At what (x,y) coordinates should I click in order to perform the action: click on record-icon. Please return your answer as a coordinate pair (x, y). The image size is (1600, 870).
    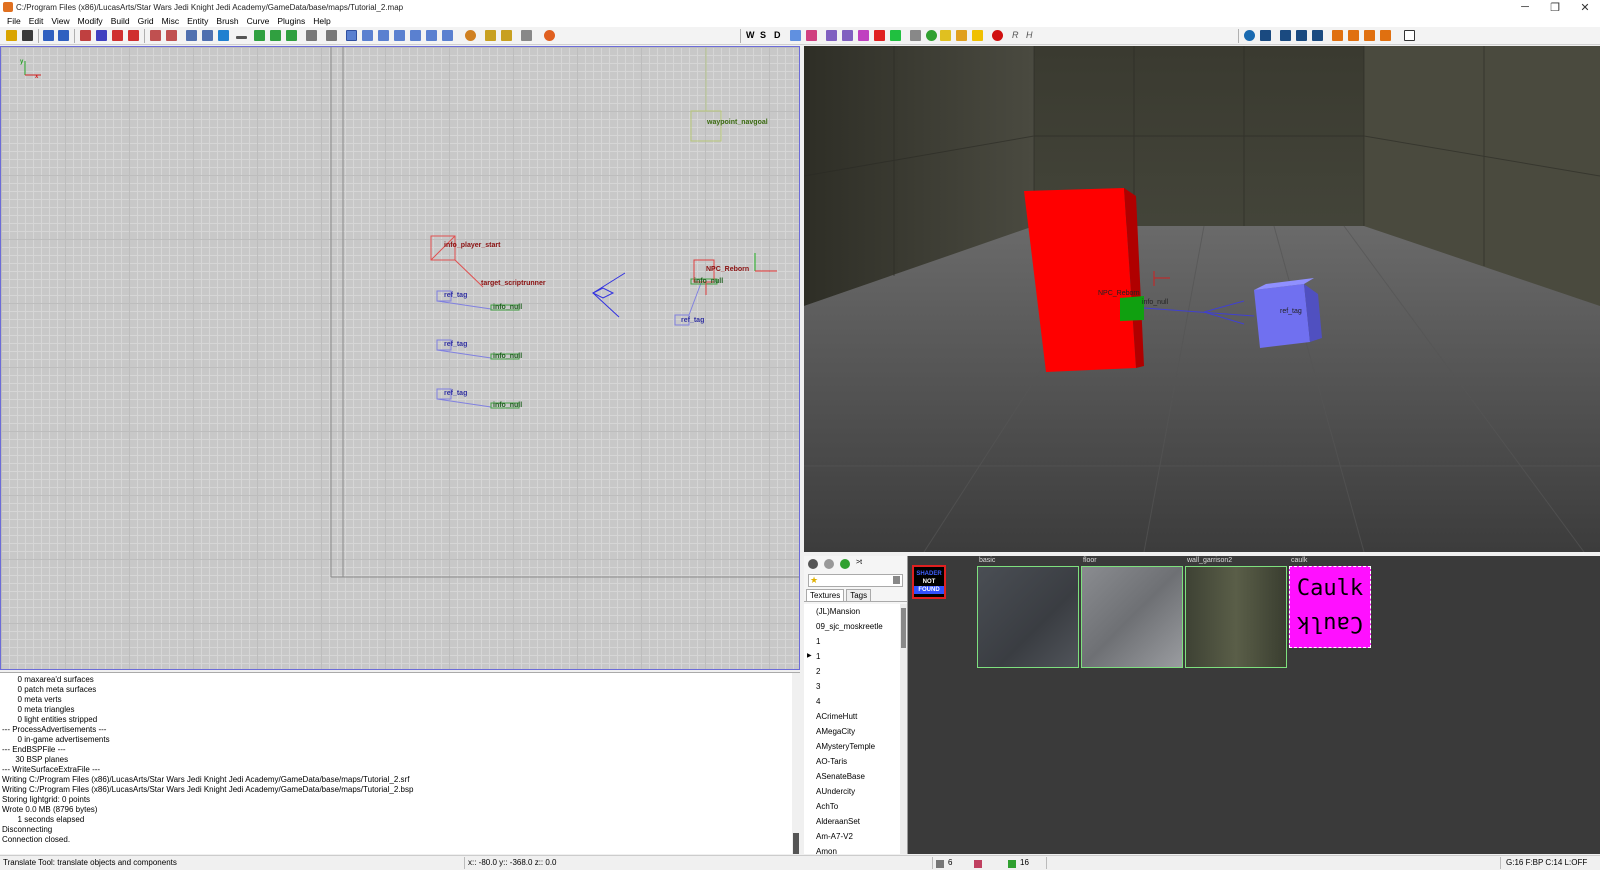
    Looking at the image, I should click on (997, 35).